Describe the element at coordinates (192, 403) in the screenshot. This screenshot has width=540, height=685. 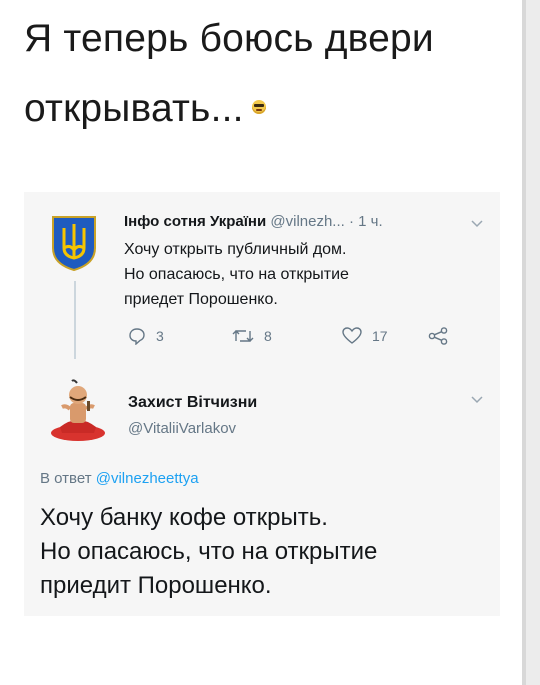
I see `tweet-2-display-name: Захист Вітчизни` at that location.